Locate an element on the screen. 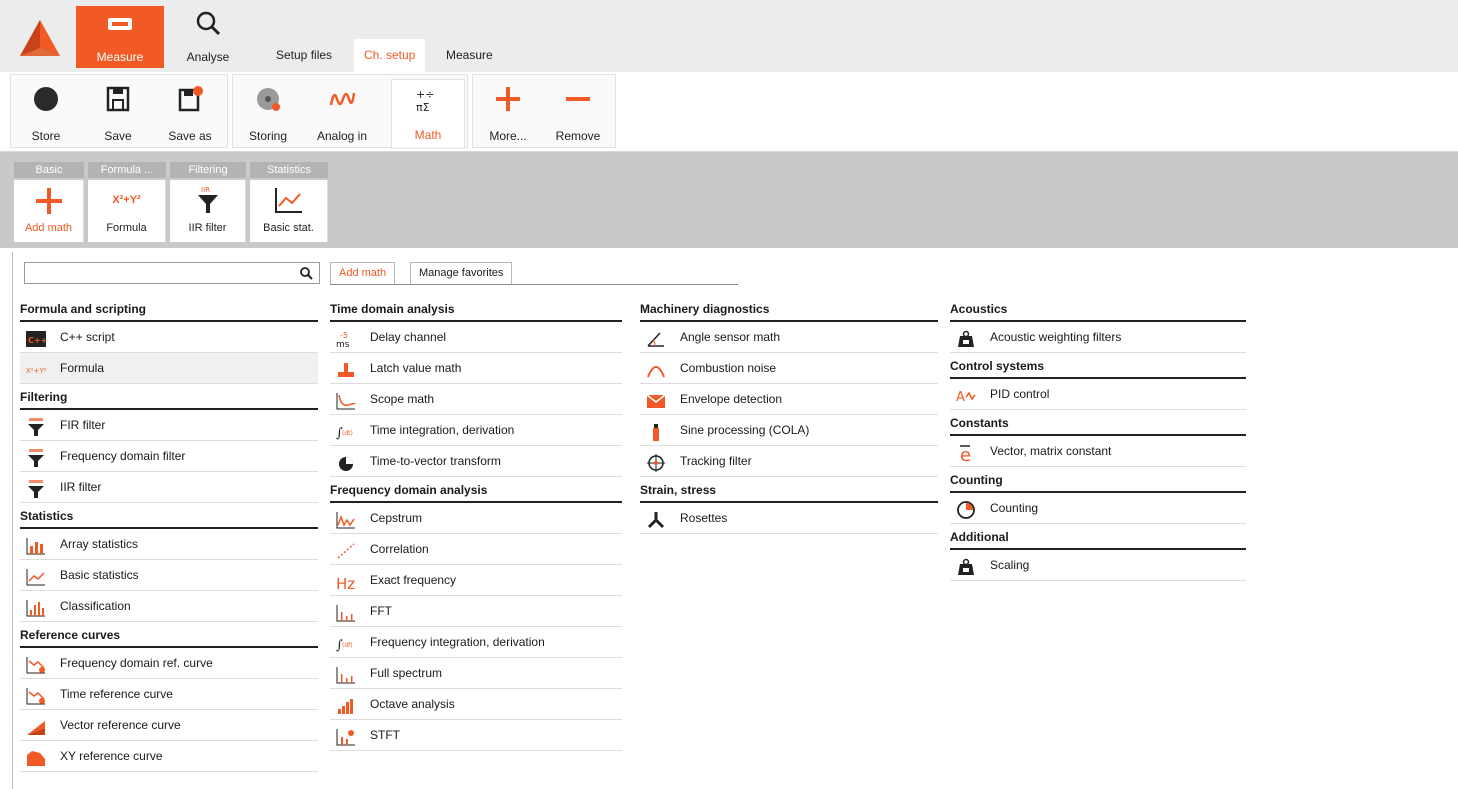 This screenshot has height=789, width=1458. math-item: XY reference curve is located at coordinates (169, 756).